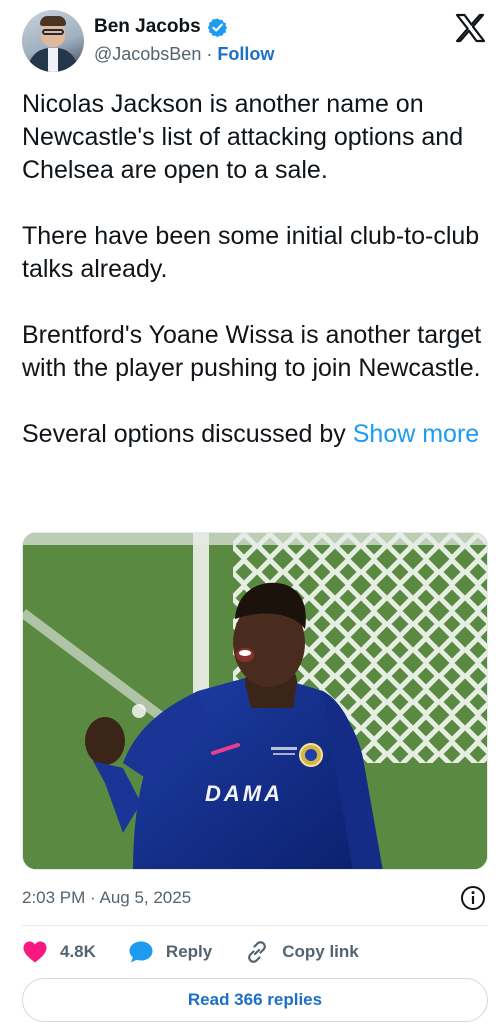  I want to click on author-handle-row: @JacobsBen · Follow, so click(184, 54).